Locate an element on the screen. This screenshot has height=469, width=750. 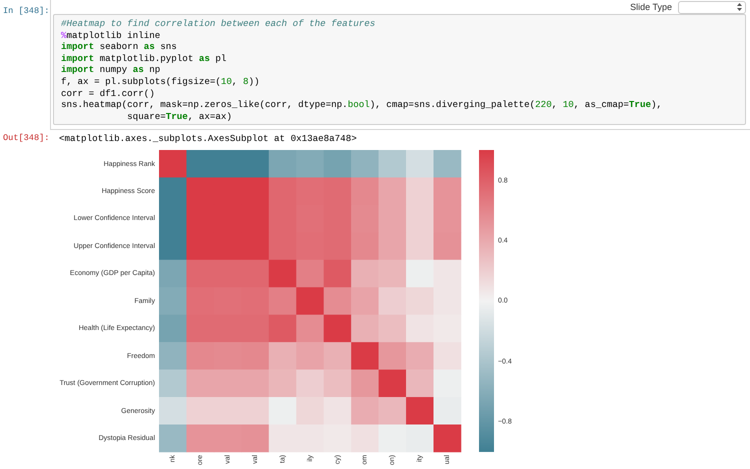
code-line: square=True, ax=ax) is located at coordinates (179, 116).